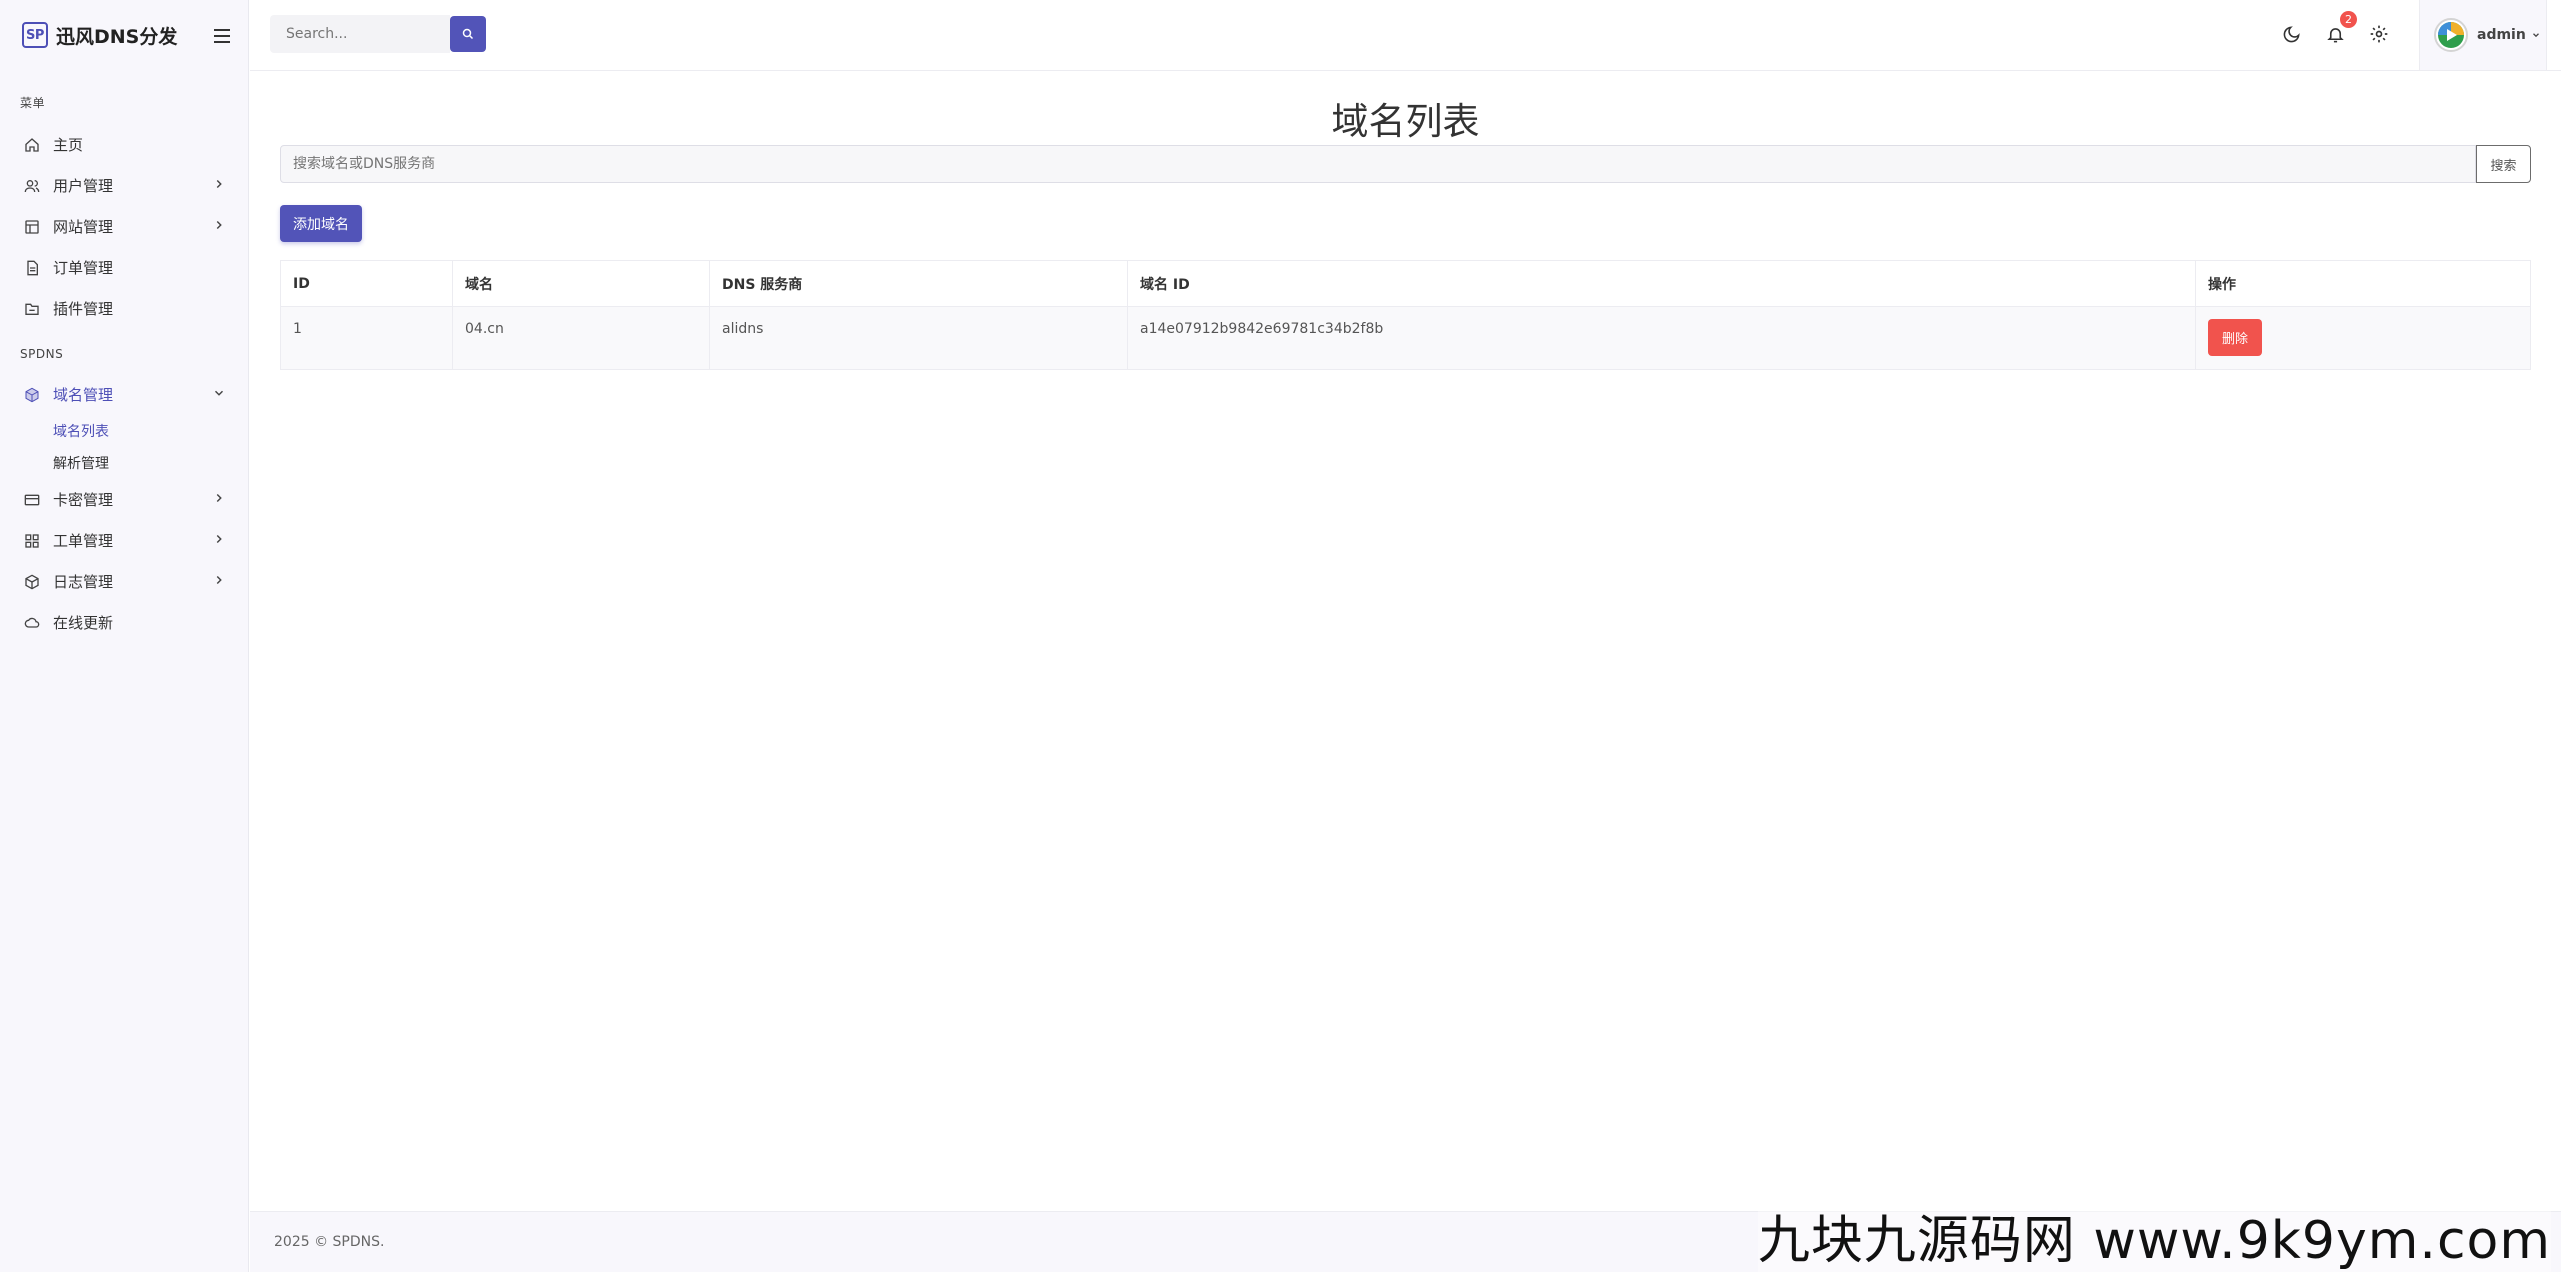 This screenshot has width=2561, height=1272. Describe the element at coordinates (32, 145) in the screenshot. I see `home-icon` at that location.